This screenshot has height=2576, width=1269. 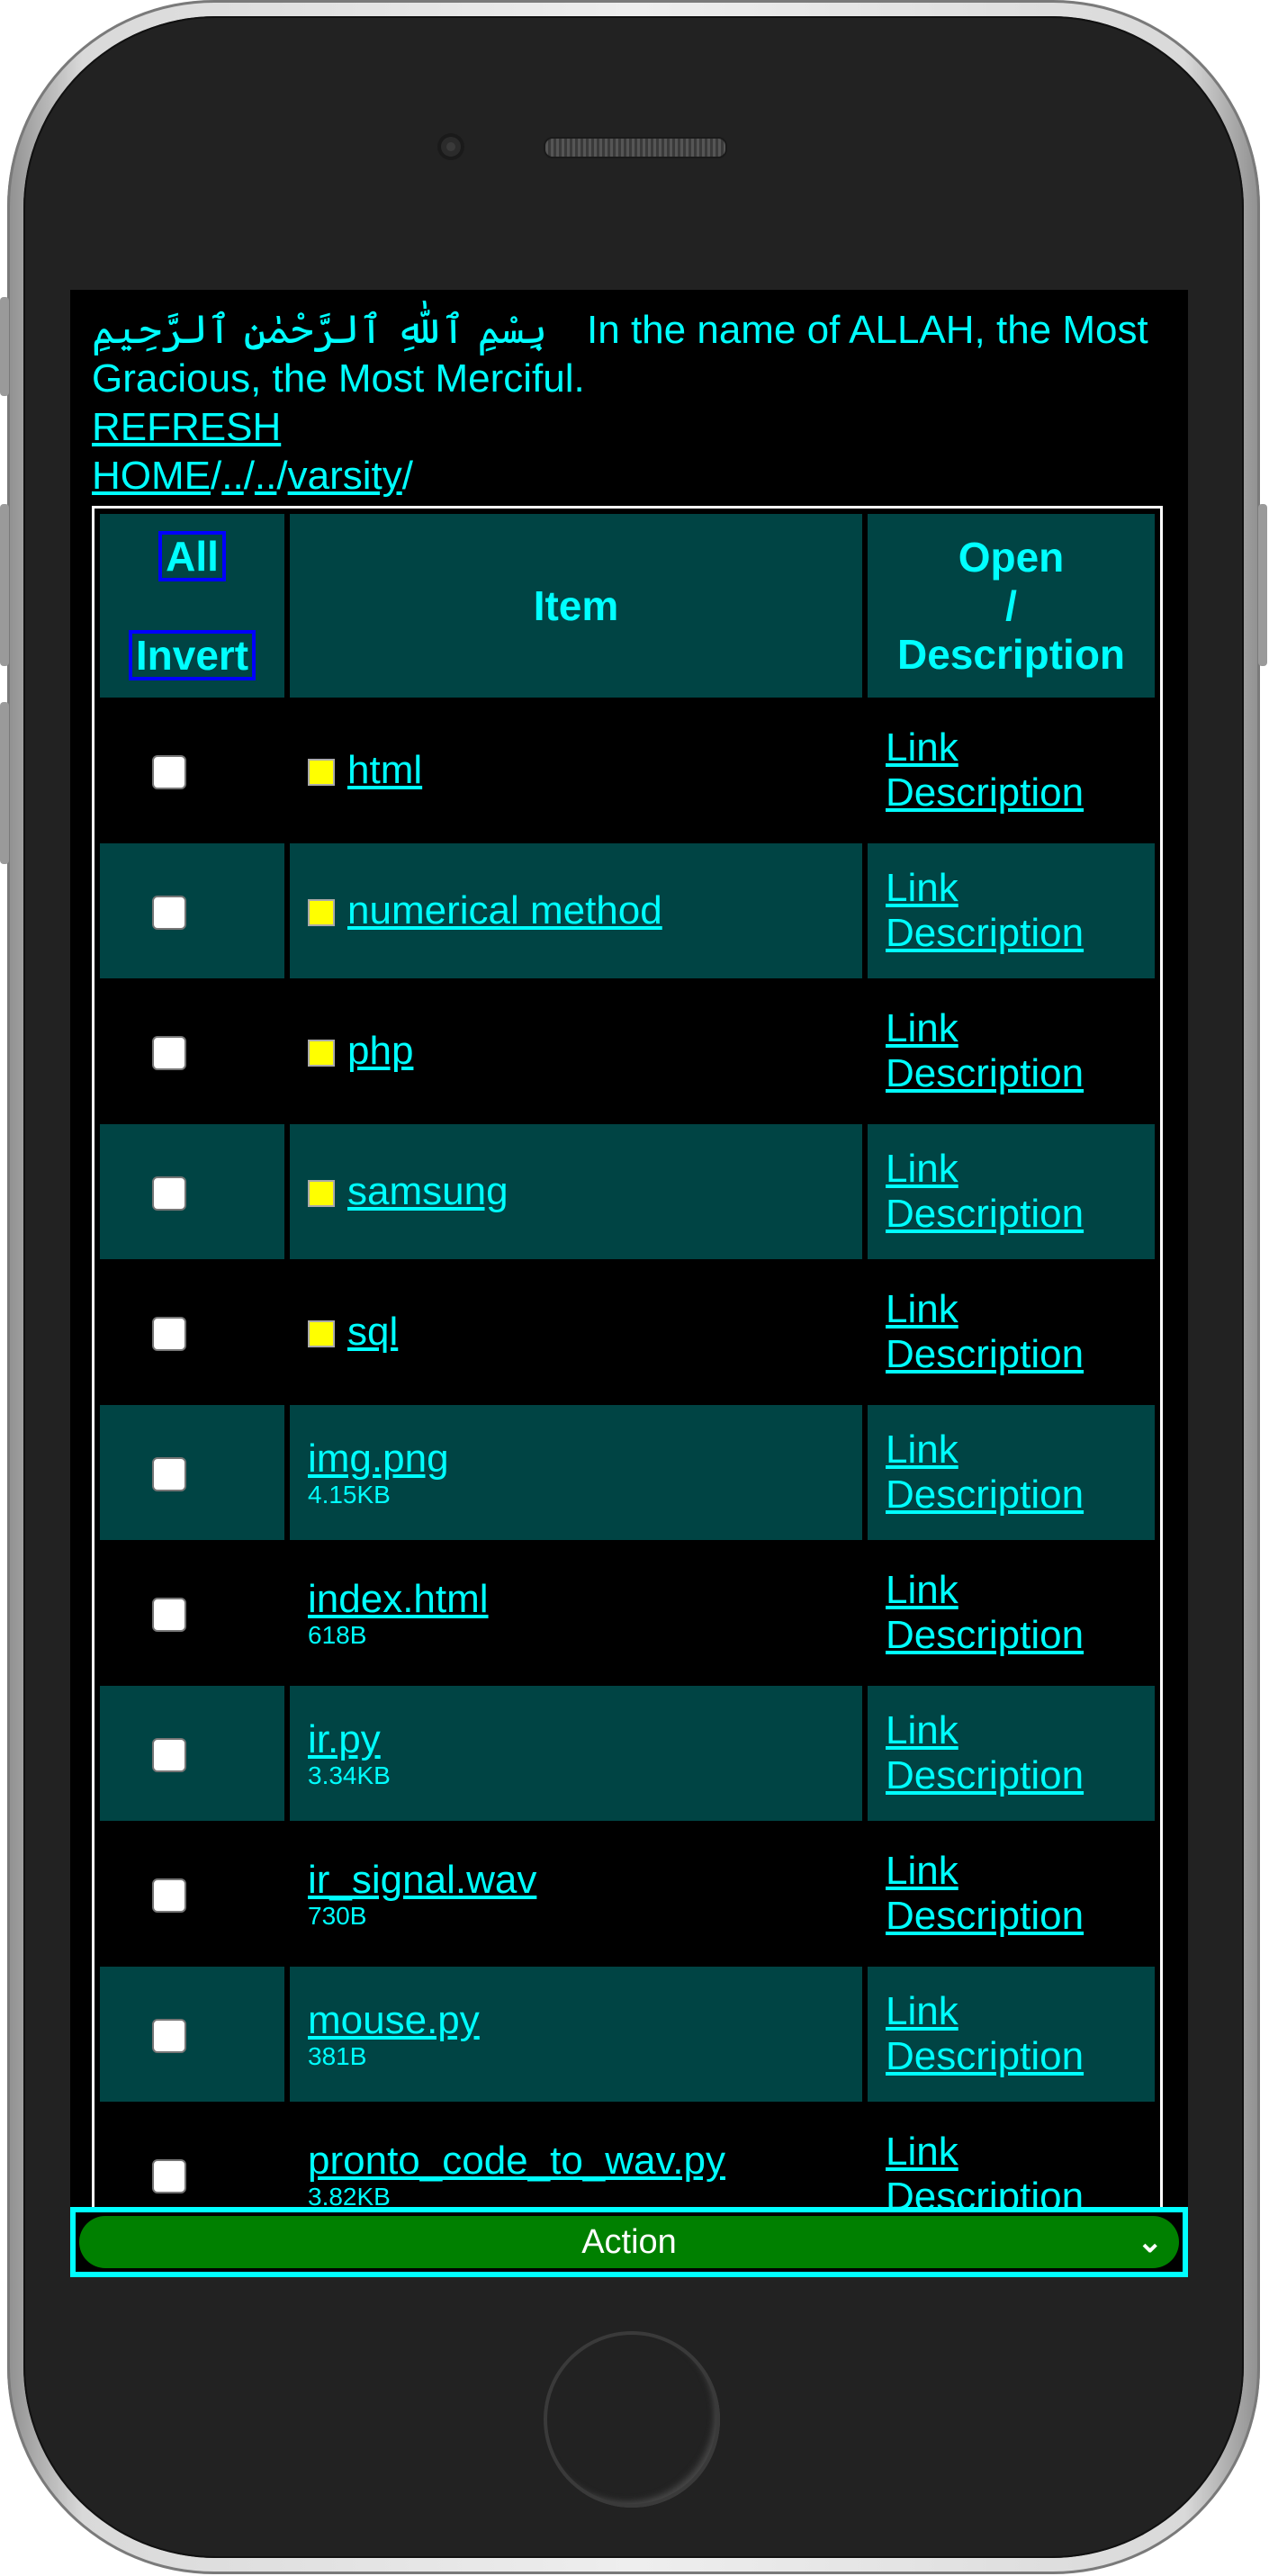 What do you see at coordinates (576, 770) in the screenshot?
I see `item-cell: html` at bounding box center [576, 770].